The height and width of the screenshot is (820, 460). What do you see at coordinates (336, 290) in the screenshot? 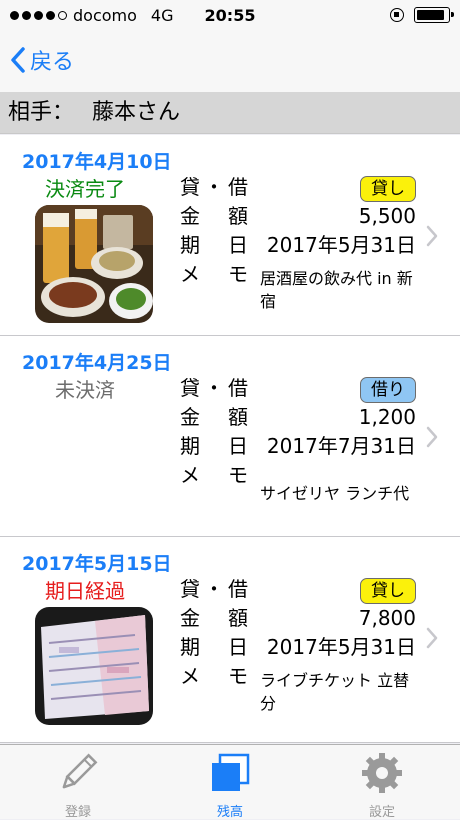
I see `memo-value: 居酒屋の飲み代 in 新宿` at bounding box center [336, 290].